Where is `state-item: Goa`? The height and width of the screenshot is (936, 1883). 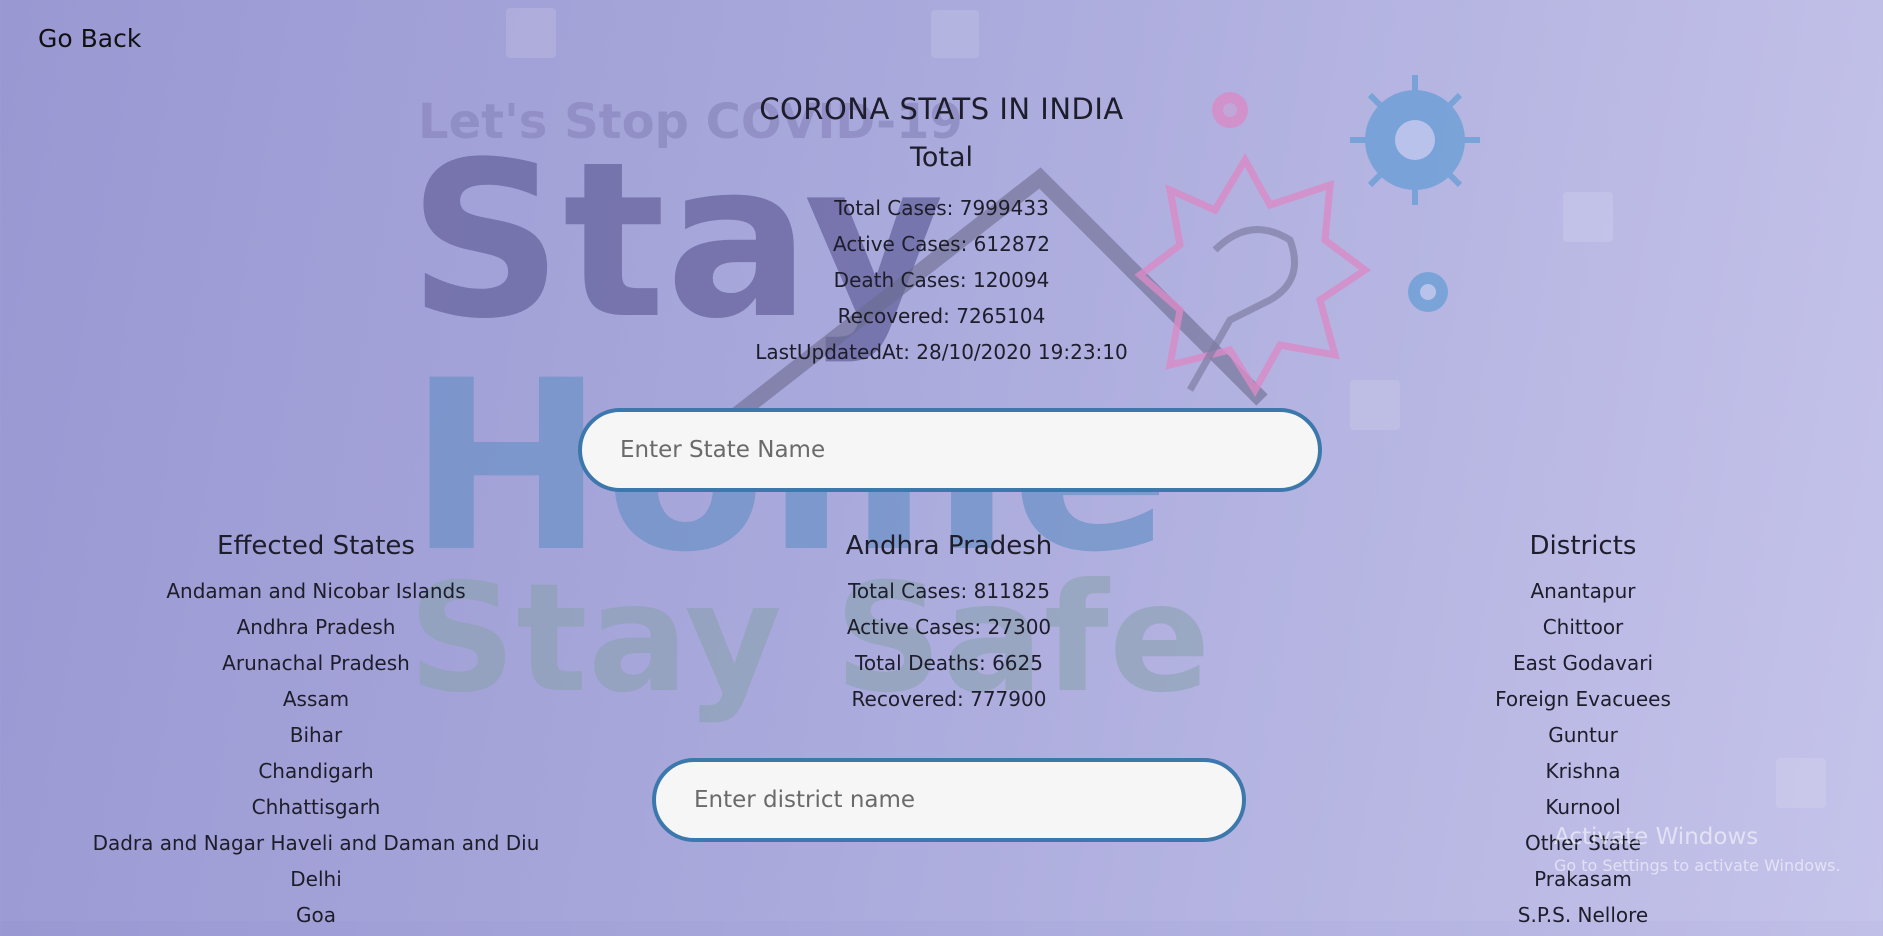
state-item: Goa is located at coordinates (316, 918).